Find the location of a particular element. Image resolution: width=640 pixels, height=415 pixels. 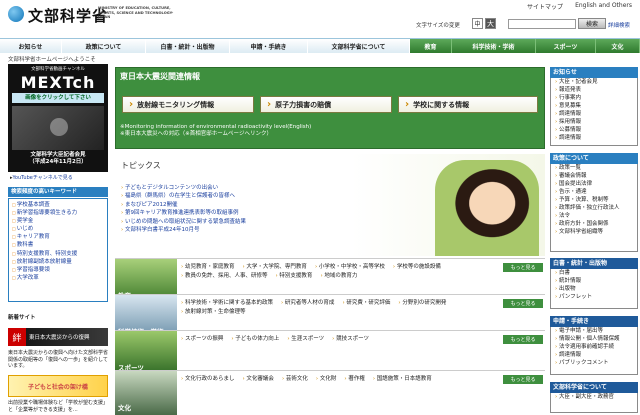

category-link: 文化行政のあらまし is located at coordinates (208, 379).